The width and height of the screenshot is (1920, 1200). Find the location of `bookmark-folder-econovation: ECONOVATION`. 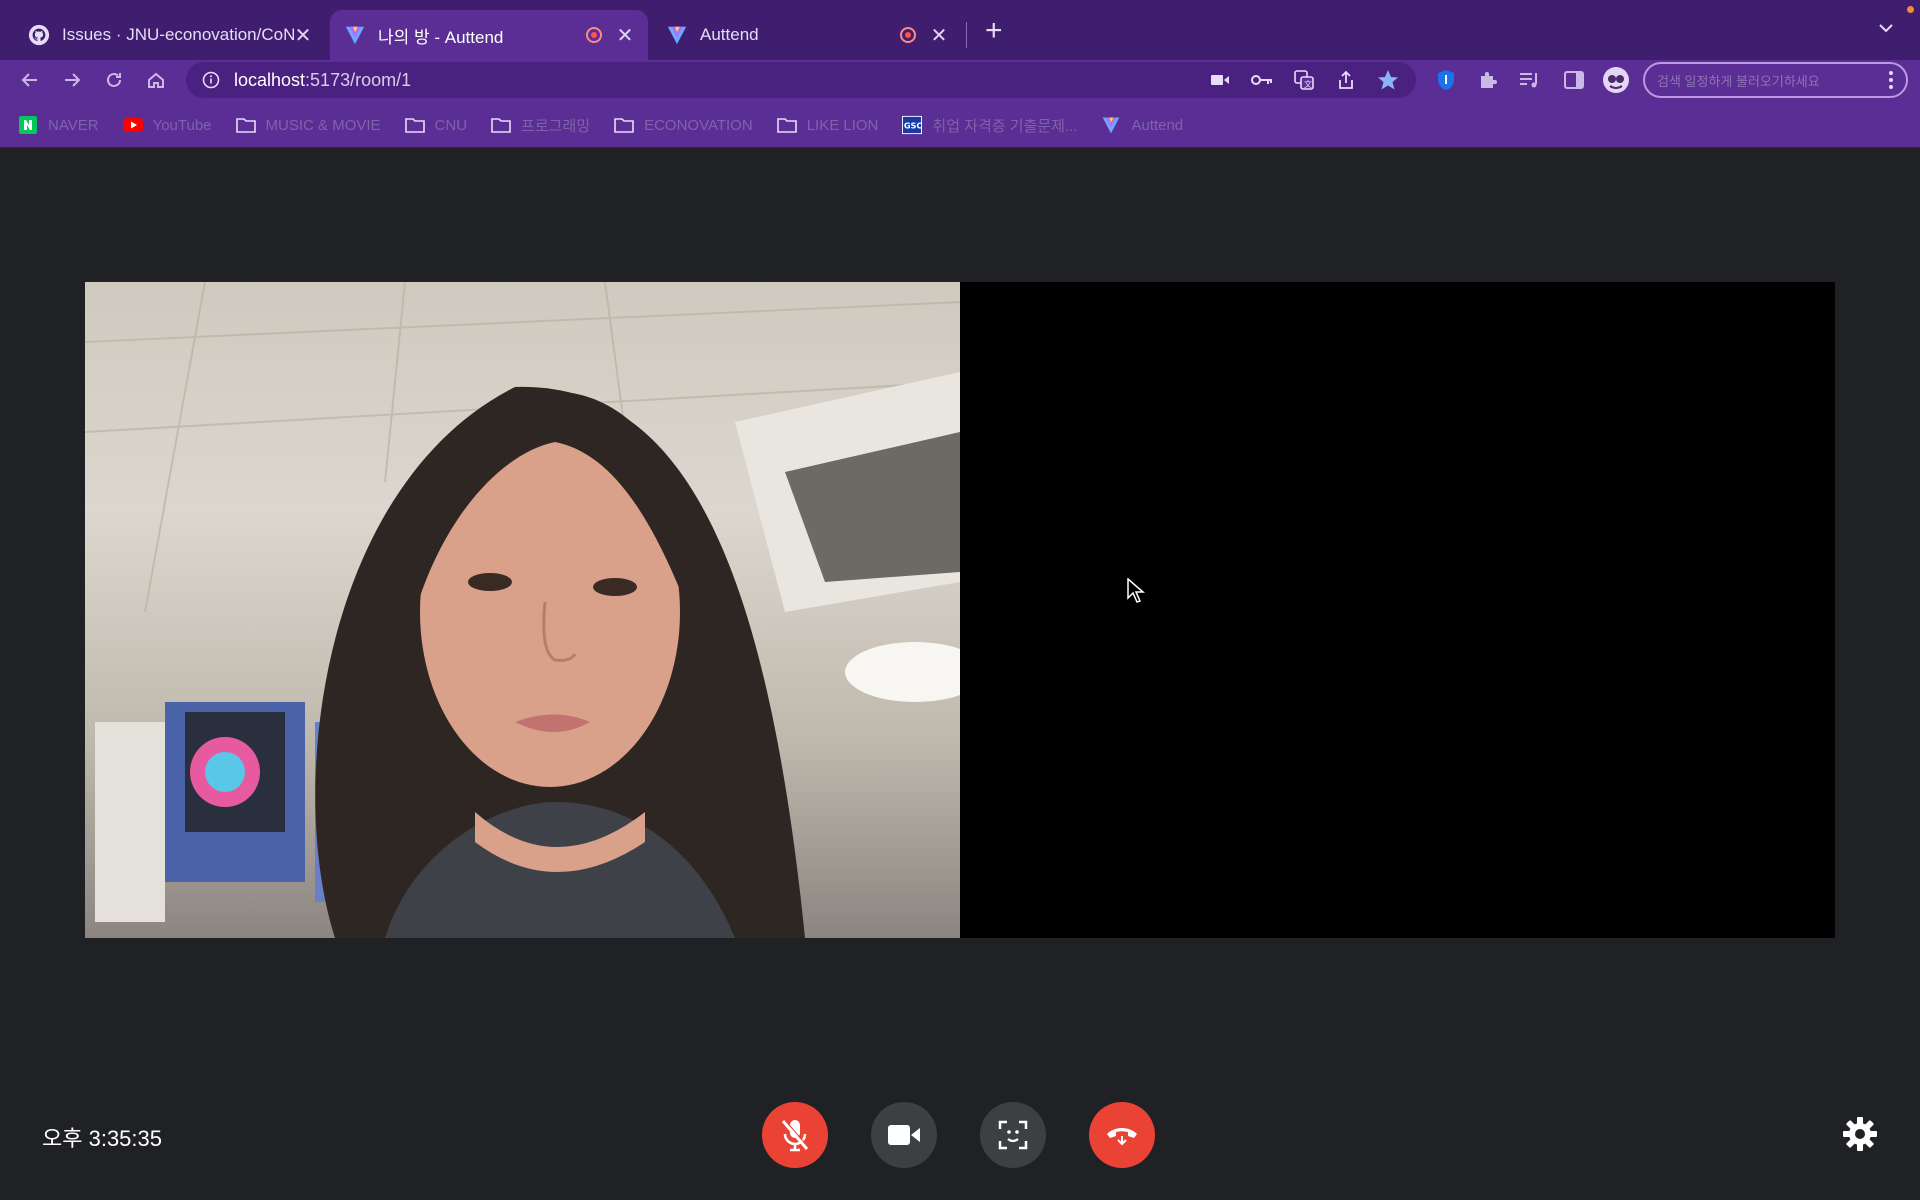

bookmark-folder-econovation: ECONOVATION is located at coordinates (683, 125).